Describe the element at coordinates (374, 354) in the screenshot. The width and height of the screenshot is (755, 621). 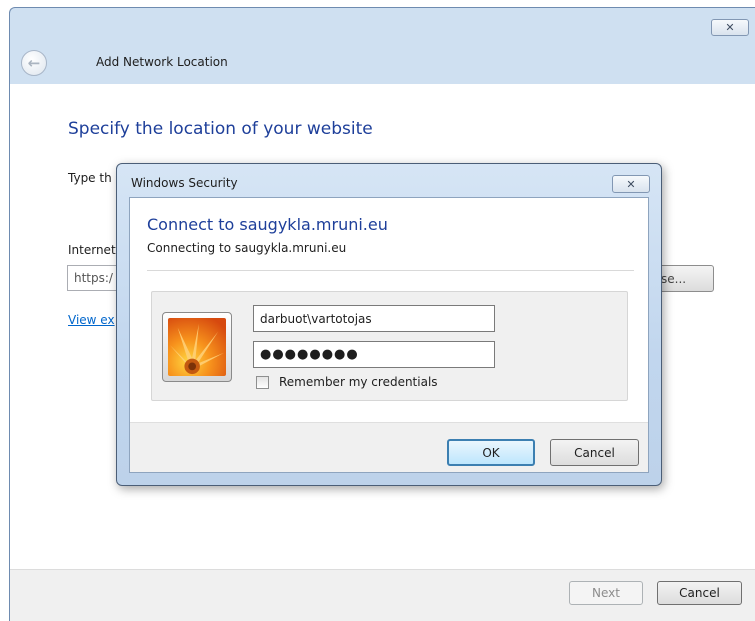
I see `password-field: ●●●●●●●●` at that location.